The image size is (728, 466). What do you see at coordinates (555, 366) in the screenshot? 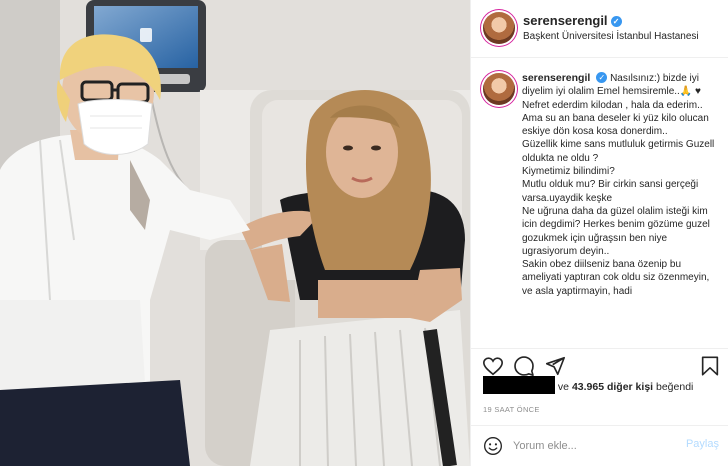
I see `share-icon` at bounding box center [555, 366].